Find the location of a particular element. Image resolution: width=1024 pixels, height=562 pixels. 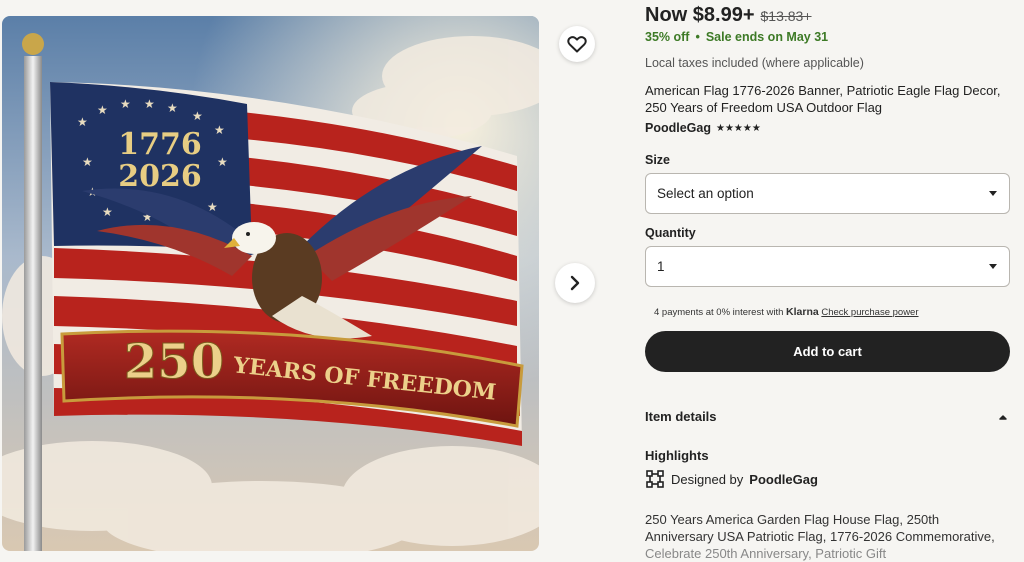

current-price: Now $8.99+ is located at coordinates (700, 15).